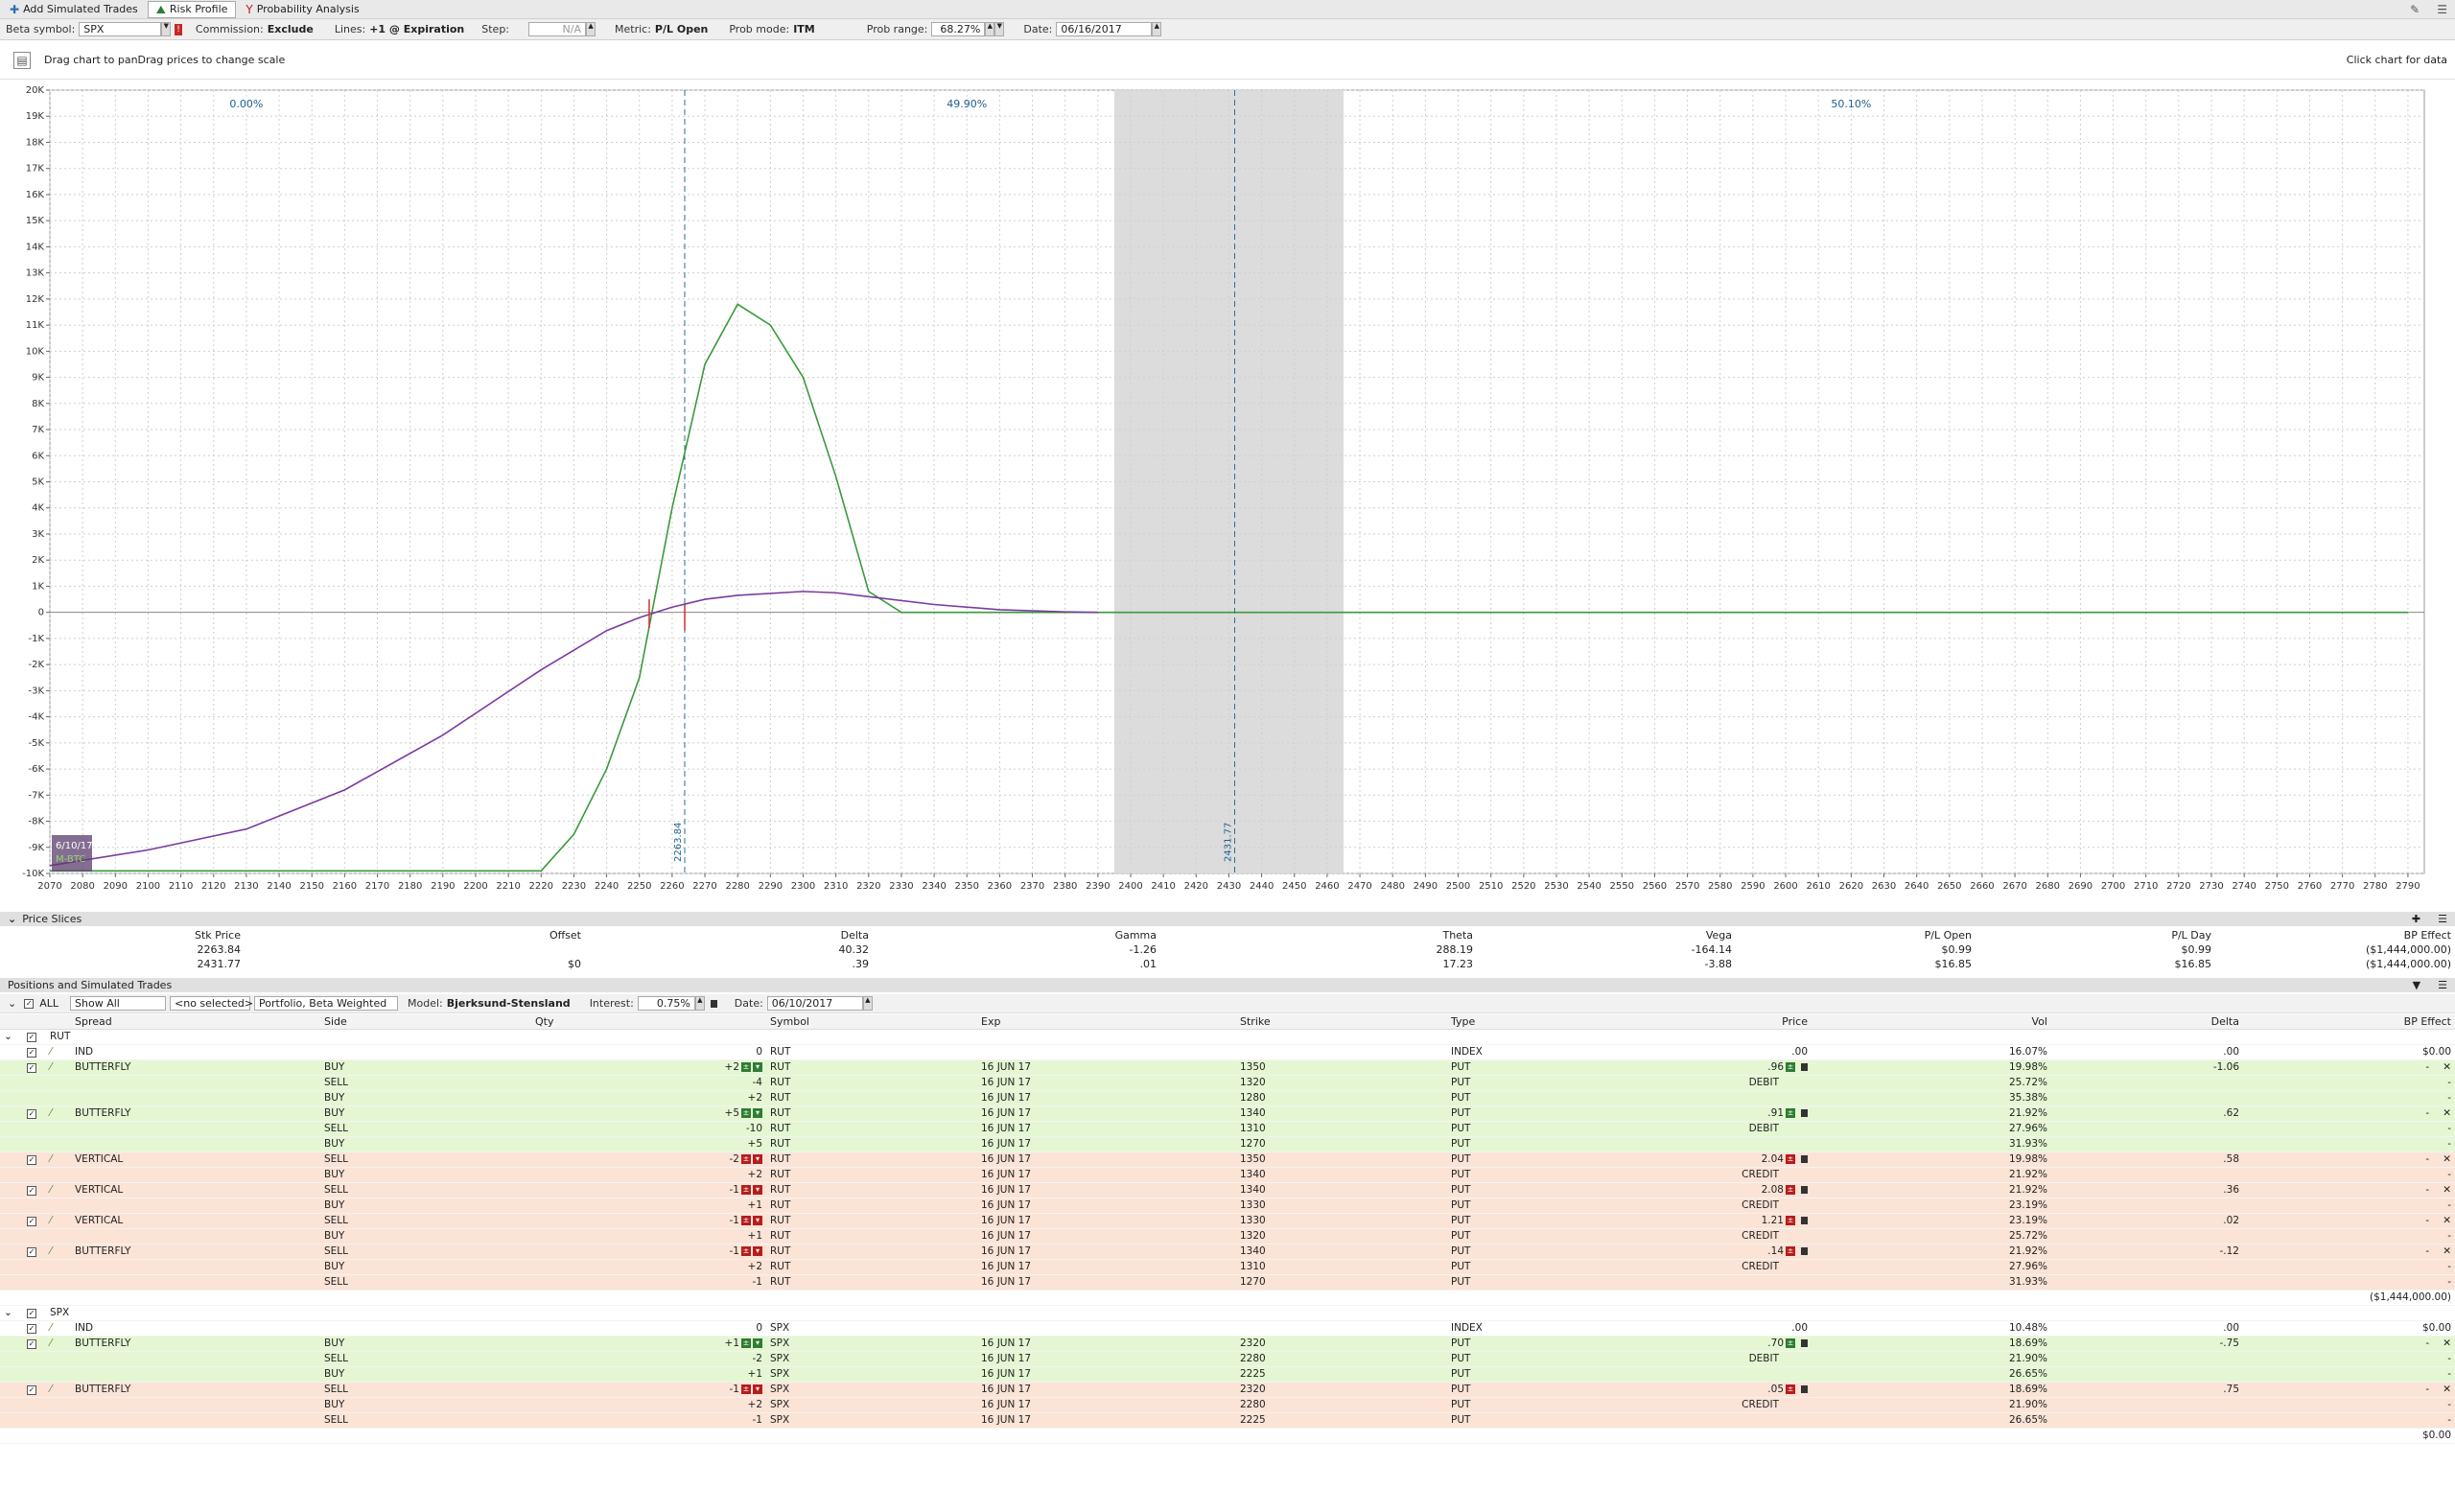 This screenshot has height=1512, width=2455. What do you see at coordinates (591, 29) in the screenshot?
I see `step-spinner: ▲` at bounding box center [591, 29].